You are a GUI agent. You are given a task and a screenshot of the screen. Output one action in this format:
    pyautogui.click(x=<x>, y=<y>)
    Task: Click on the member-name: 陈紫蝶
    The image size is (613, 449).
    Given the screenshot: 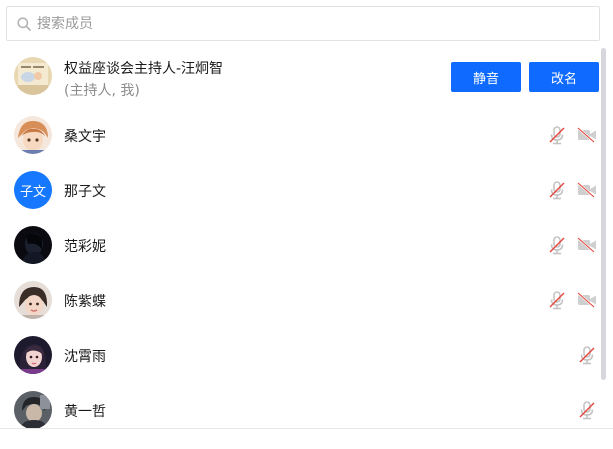 What is the action you would take?
    pyautogui.click(x=85, y=301)
    